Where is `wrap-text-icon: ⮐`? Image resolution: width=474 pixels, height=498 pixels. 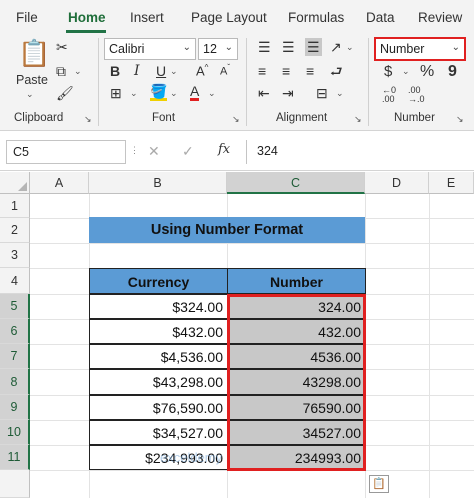 wrap-text-icon: ⮐ is located at coordinates (336, 71).